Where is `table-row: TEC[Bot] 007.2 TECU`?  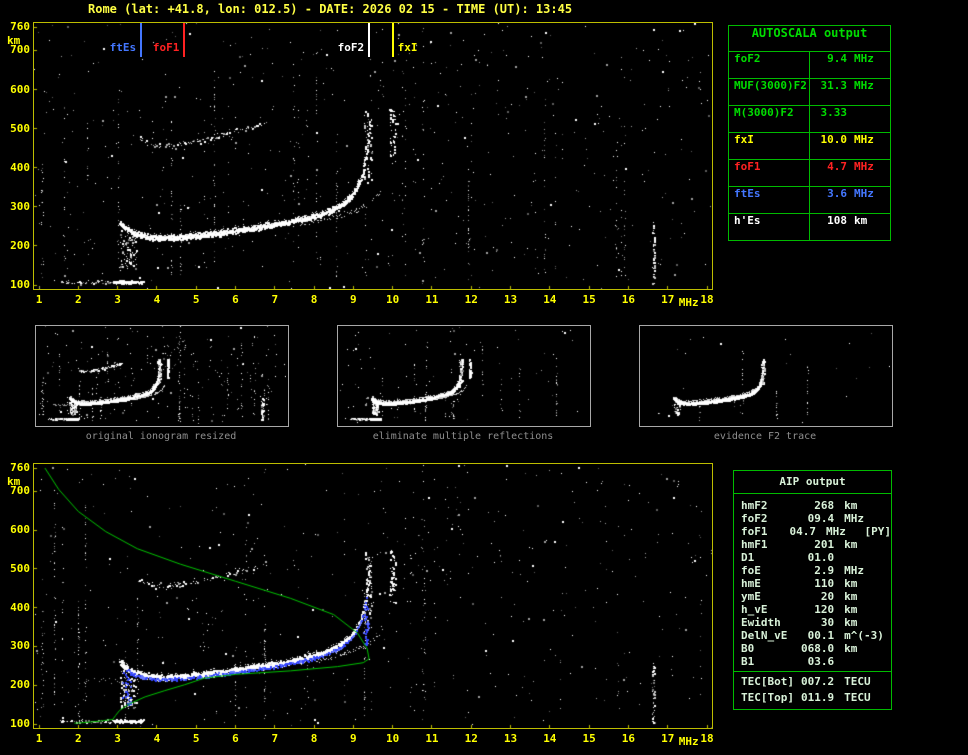 table-row: TEC[Bot] 007.2 TECU is located at coordinates (812, 681).